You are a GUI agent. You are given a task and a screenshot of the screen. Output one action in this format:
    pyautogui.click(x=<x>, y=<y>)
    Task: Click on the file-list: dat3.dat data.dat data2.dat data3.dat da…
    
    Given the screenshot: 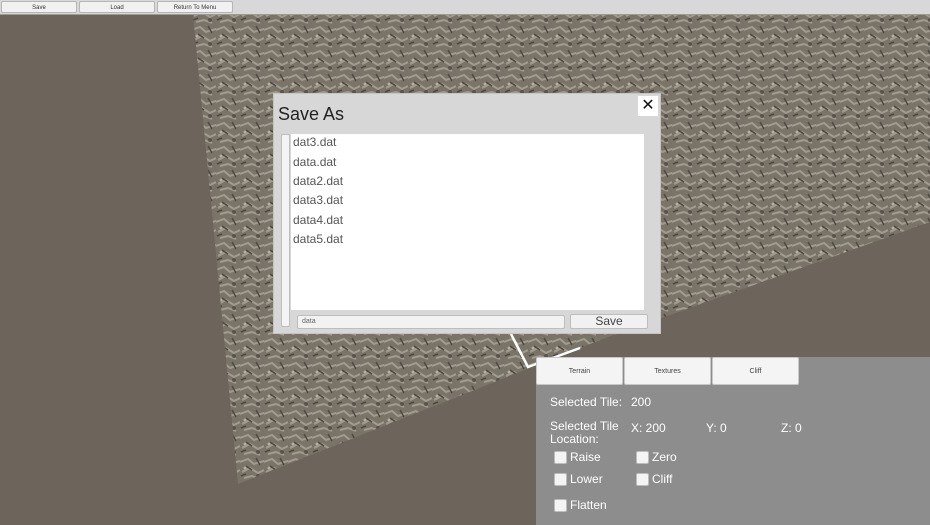 What is the action you would take?
    pyautogui.click(x=467, y=222)
    